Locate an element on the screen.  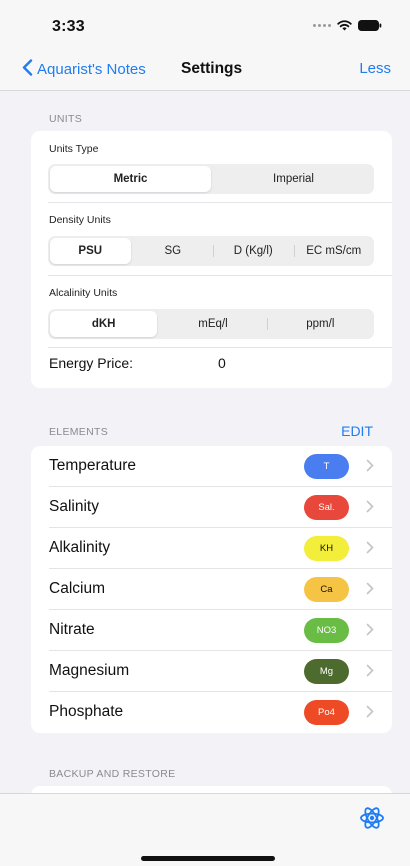
units-section-header: UNITS is located at coordinates (65, 119).